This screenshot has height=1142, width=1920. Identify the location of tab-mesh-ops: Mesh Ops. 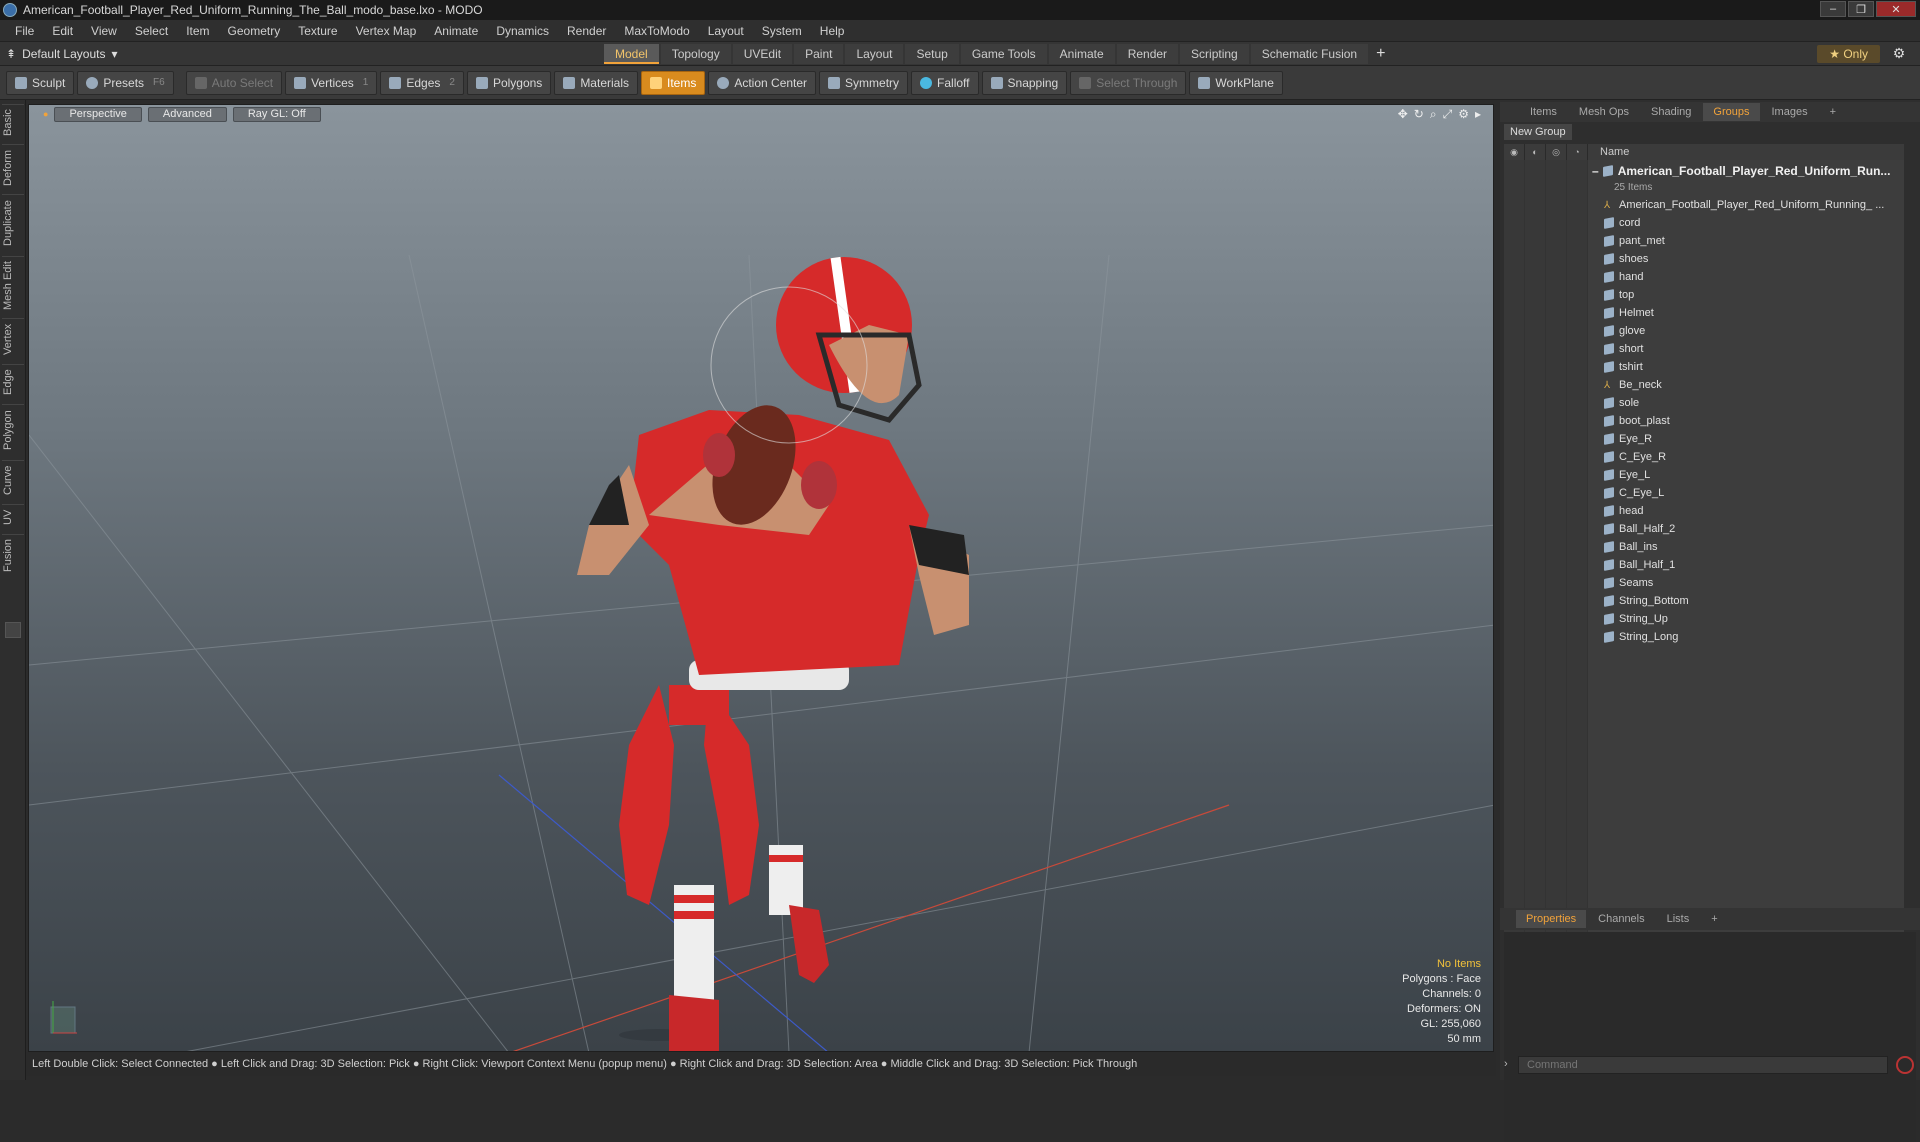
(1604, 112).